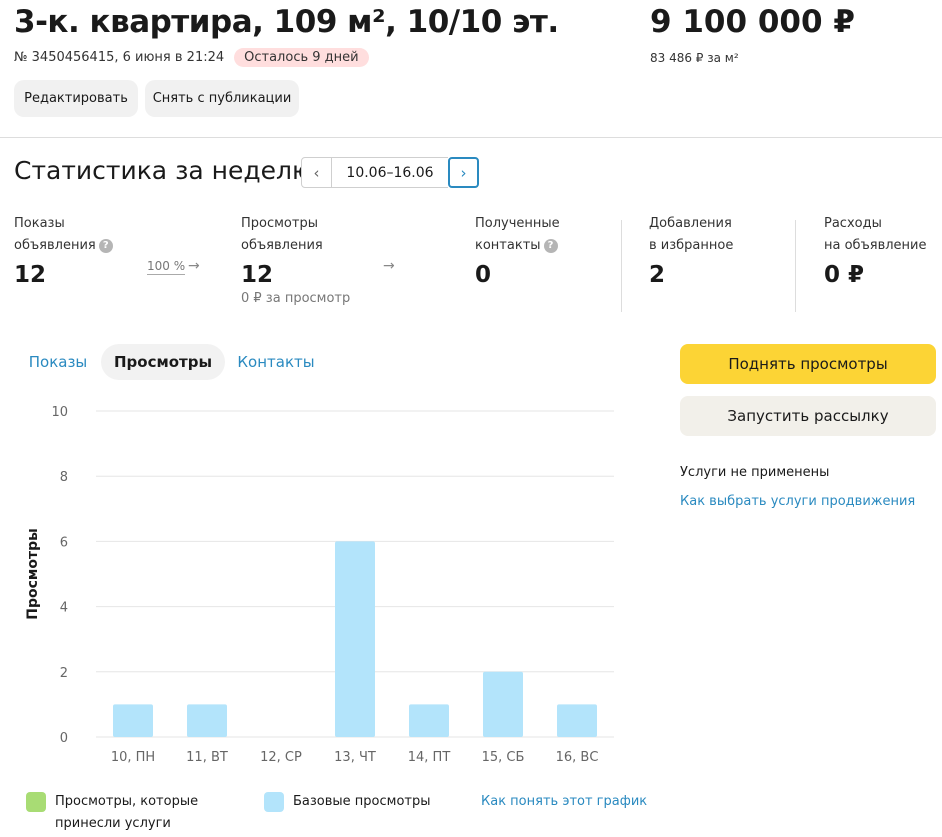  What do you see at coordinates (30, 275) in the screenshot?
I see `impressions-value: 12` at bounding box center [30, 275].